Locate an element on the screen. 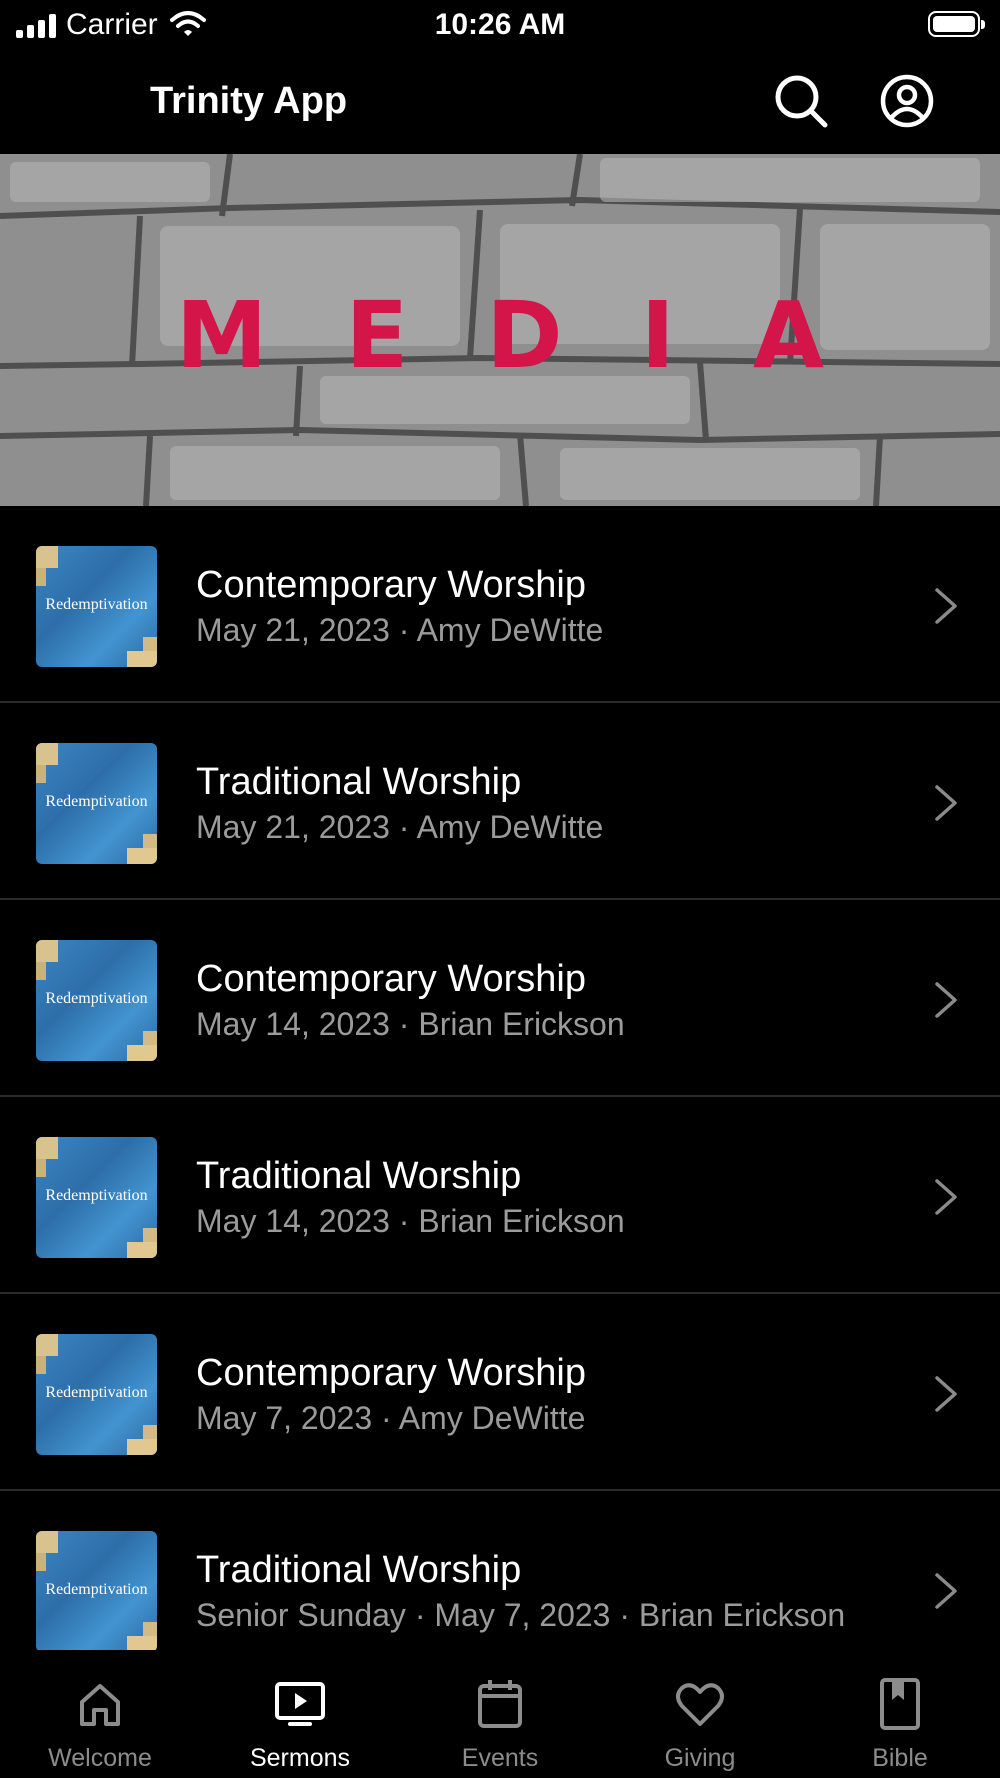 The height and width of the screenshot is (1778, 1000). banner-title: MEDIA is located at coordinates (539, 335).